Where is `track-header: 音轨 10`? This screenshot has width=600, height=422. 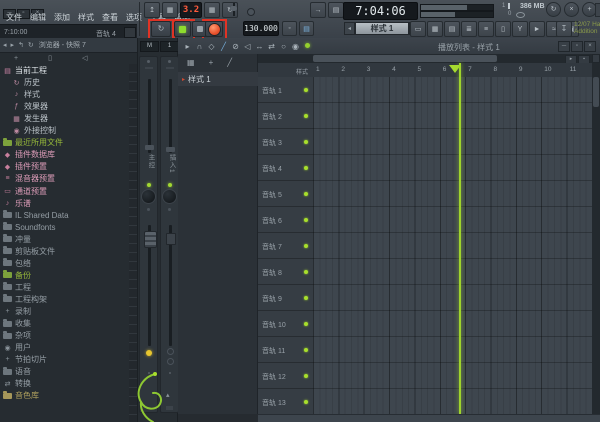 track-header: 音轨 10 is located at coordinates (285, 324).